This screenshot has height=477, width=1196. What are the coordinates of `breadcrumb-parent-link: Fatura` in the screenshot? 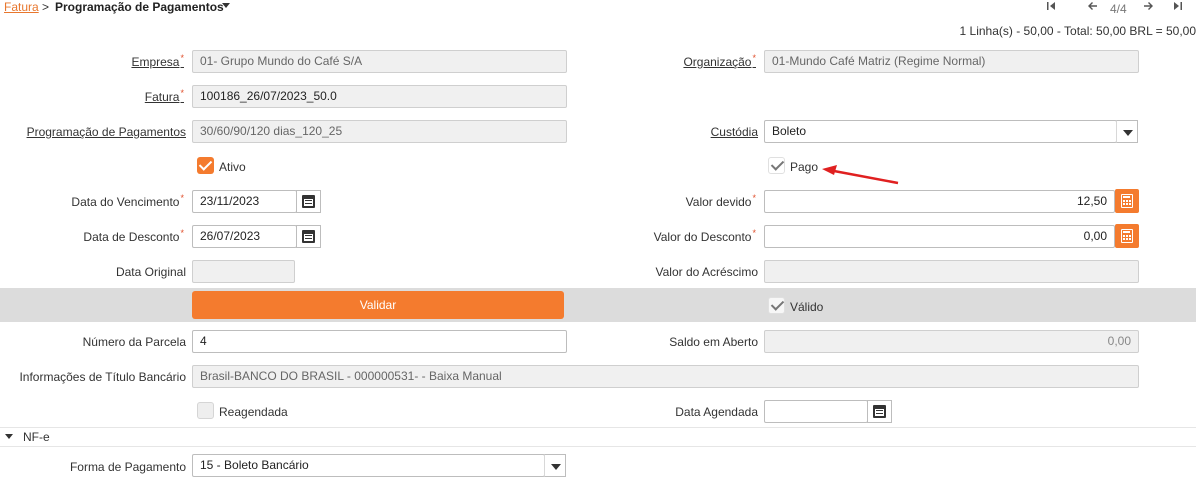 It's located at (21, 7).